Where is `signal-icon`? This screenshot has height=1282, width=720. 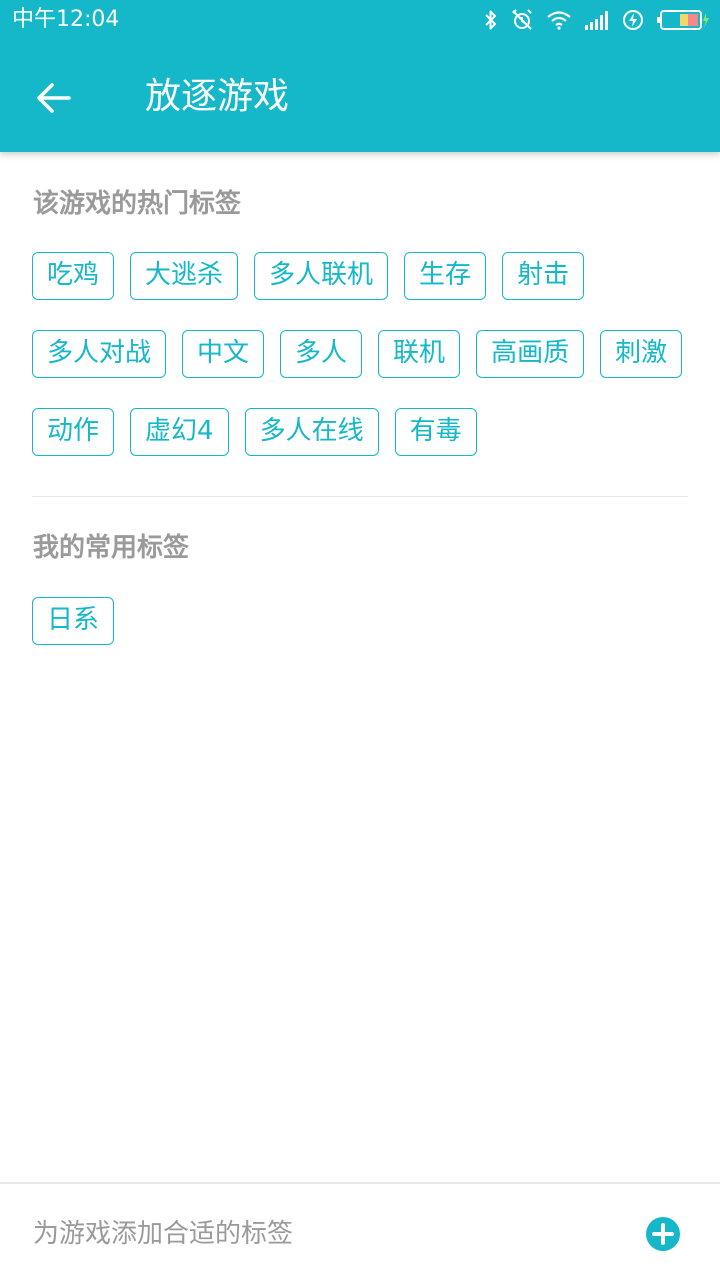
signal-icon is located at coordinates (597, 20).